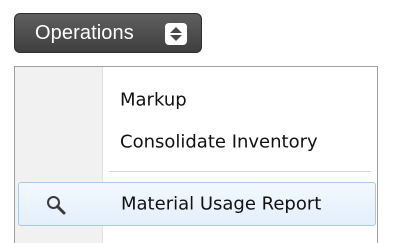 Image resolution: width=402 pixels, height=243 pixels. What do you see at coordinates (221, 204) in the screenshot?
I see `menu-item-label: Material Usage Report` at bounding box center [221, 204].